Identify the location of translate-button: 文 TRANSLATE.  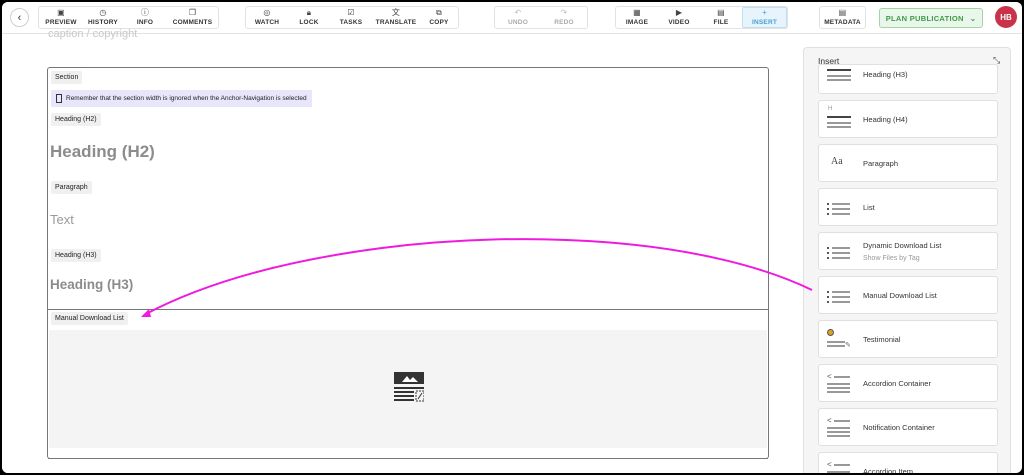
(396, 17).